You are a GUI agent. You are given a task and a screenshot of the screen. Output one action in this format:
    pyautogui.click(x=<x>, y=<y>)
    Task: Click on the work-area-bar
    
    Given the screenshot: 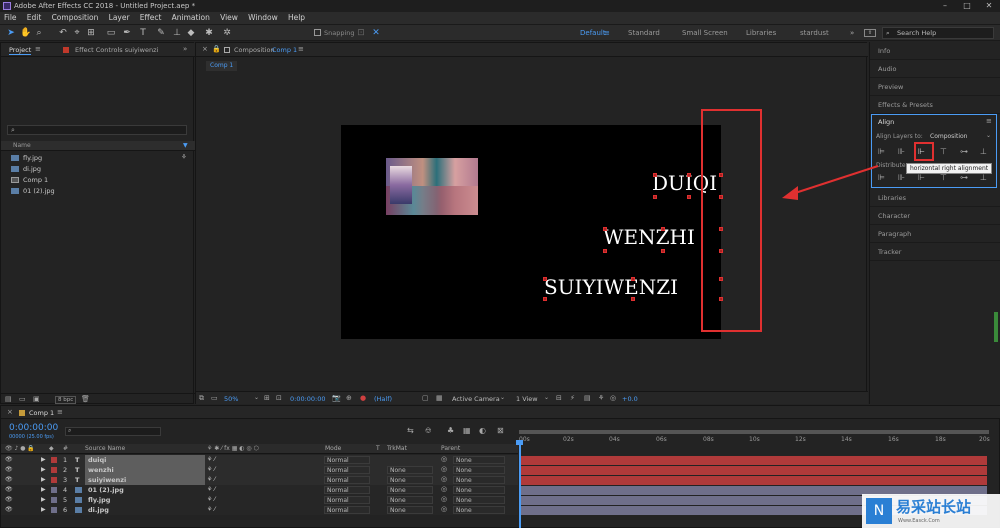 What is the action you would take?
    pyautogui.click(x=754, y=432)
    